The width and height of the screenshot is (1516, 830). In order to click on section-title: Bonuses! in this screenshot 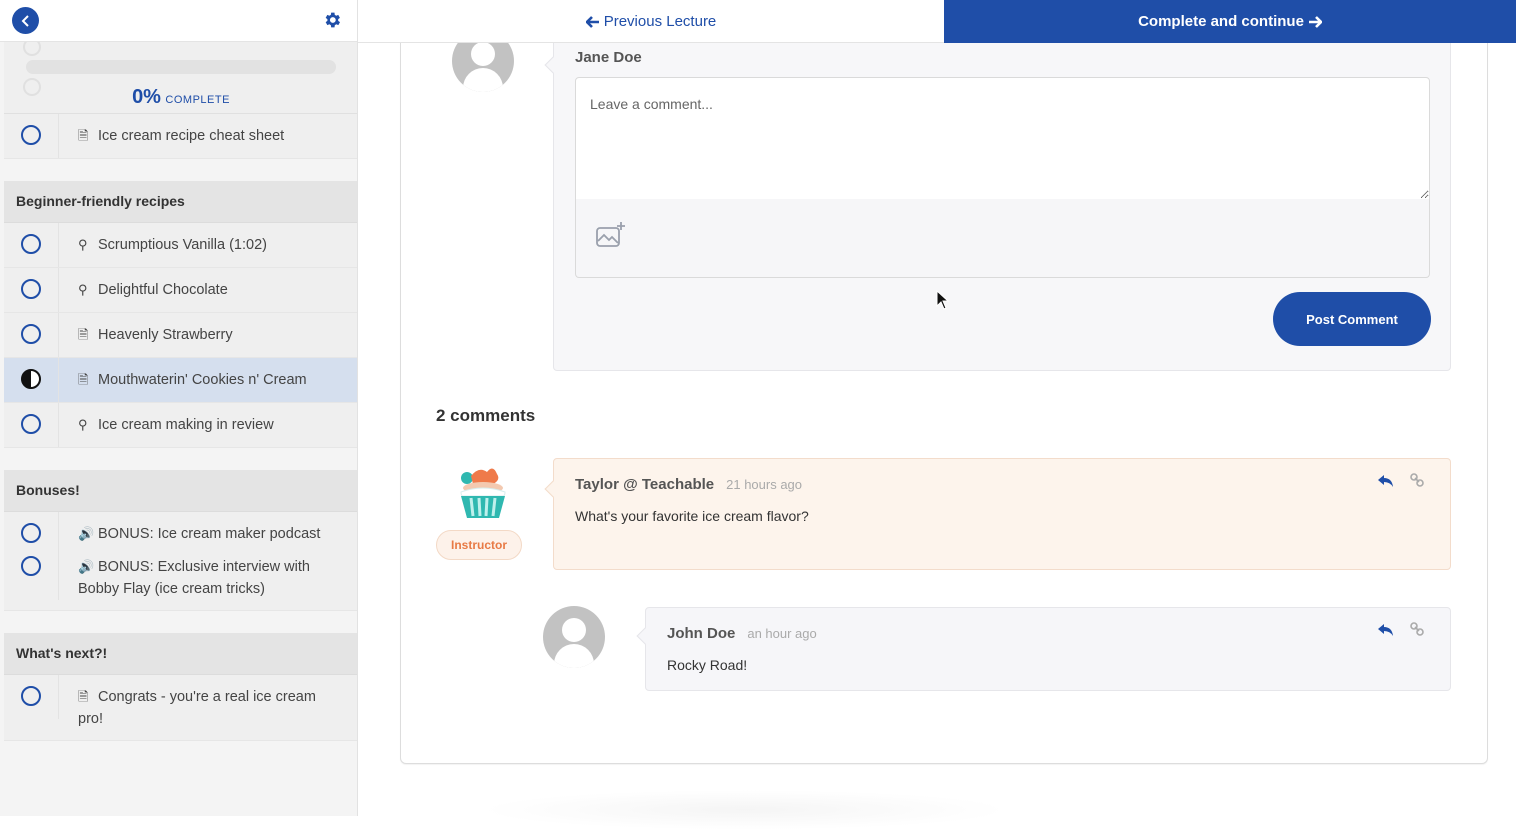, I will do `click(180, 491)`.